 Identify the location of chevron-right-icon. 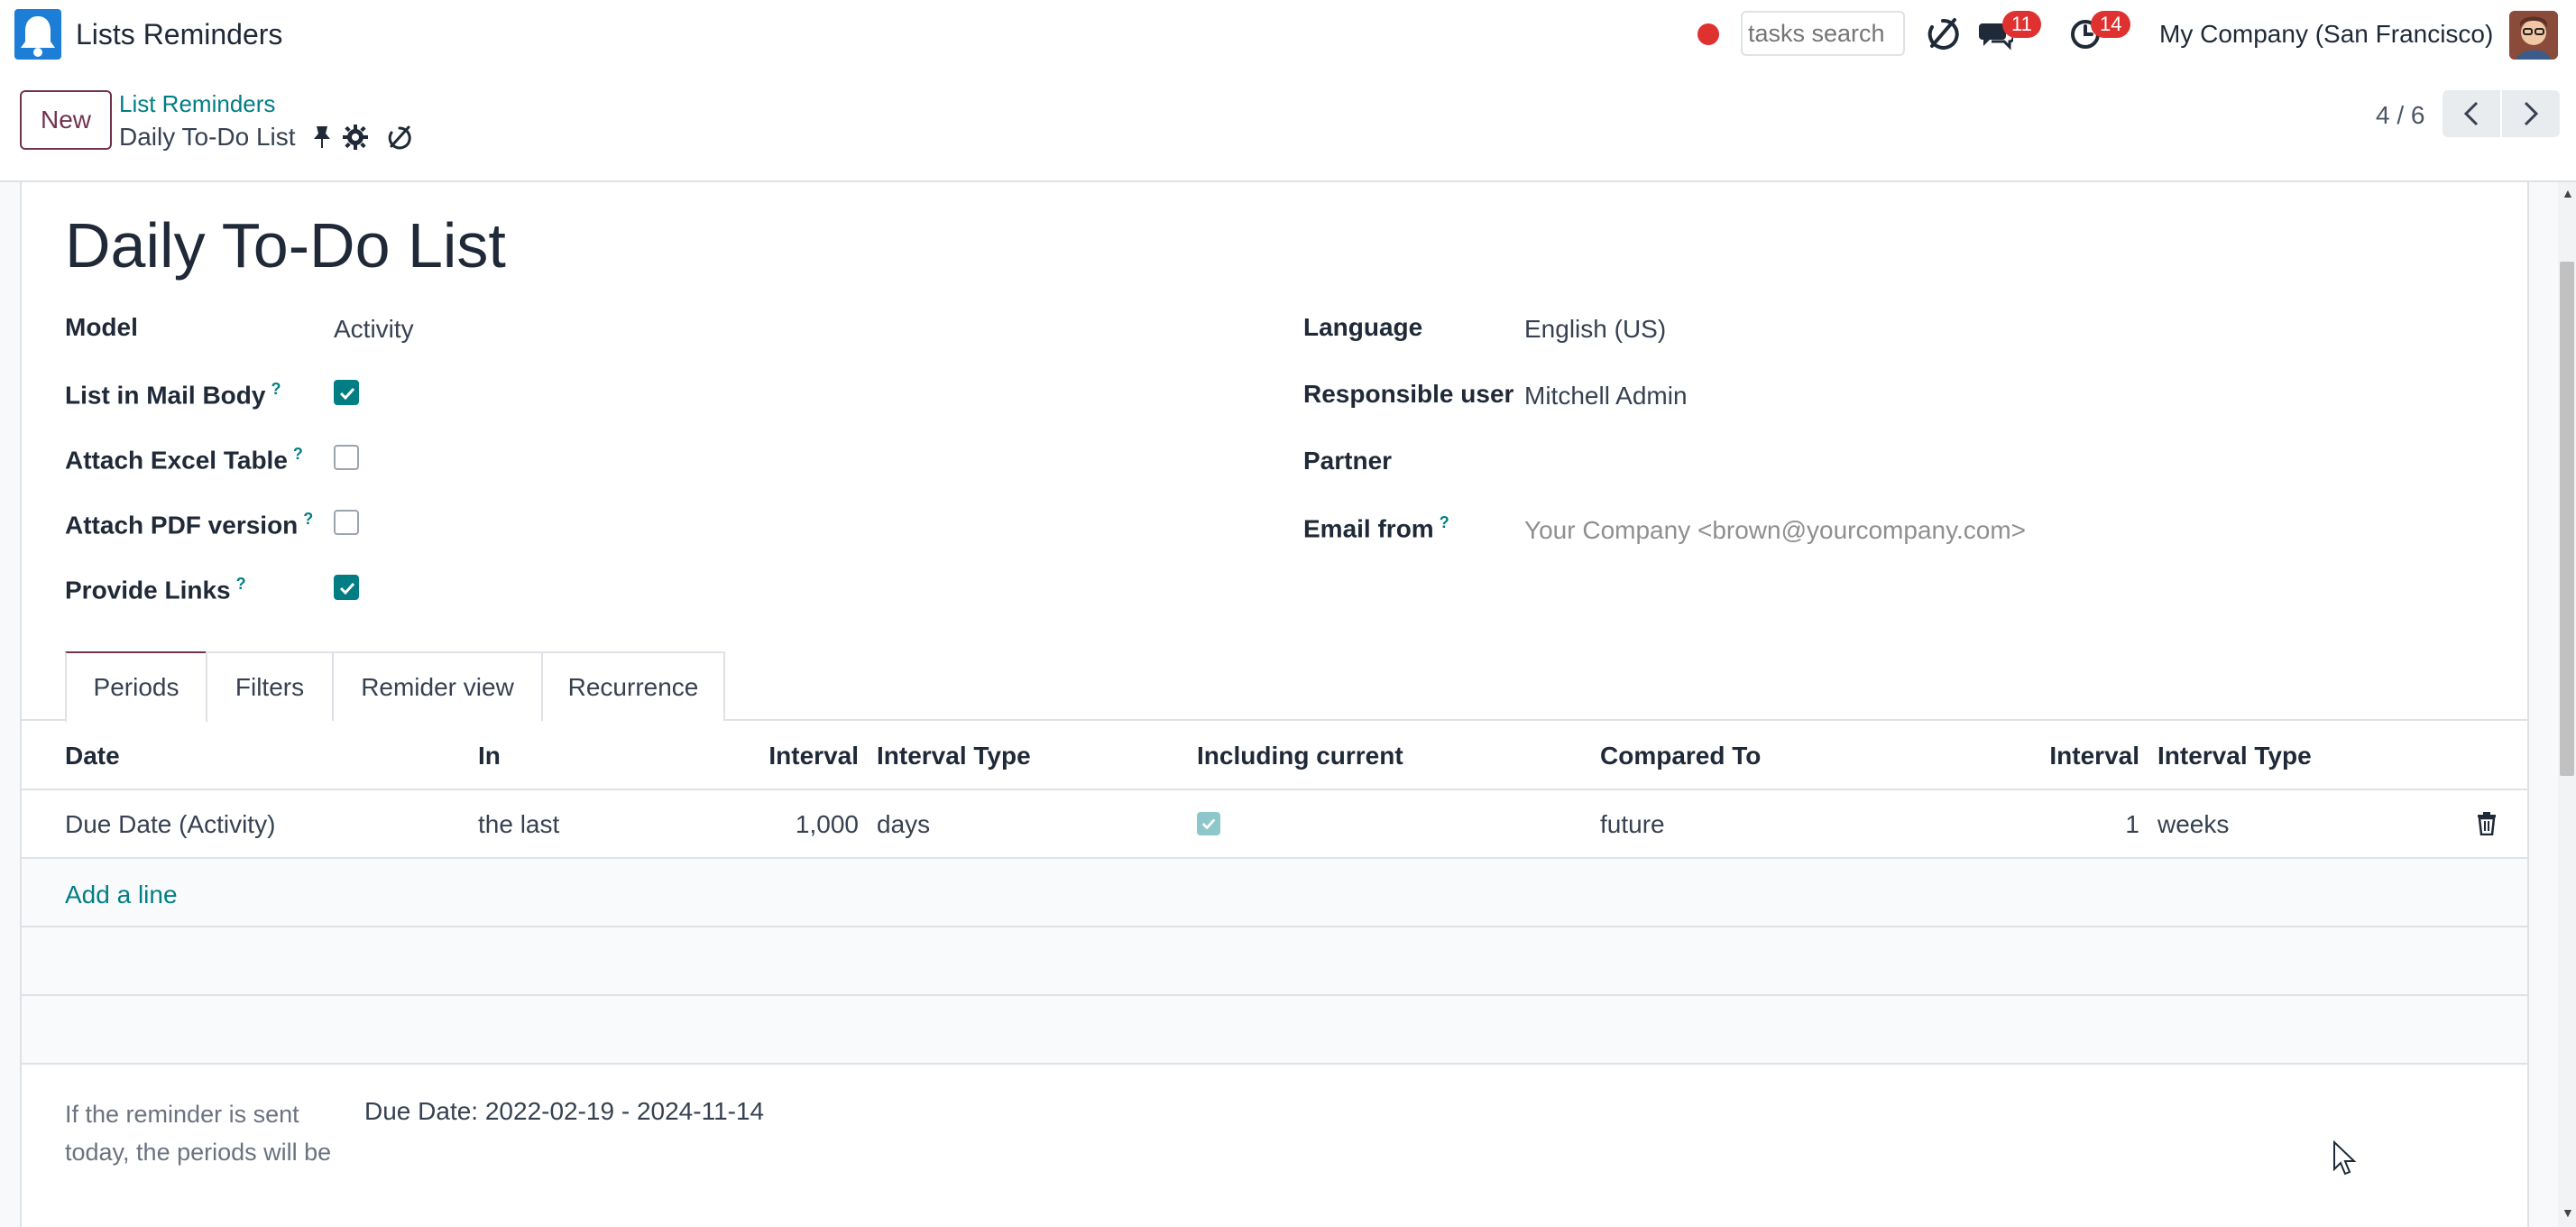
(2531, 113).